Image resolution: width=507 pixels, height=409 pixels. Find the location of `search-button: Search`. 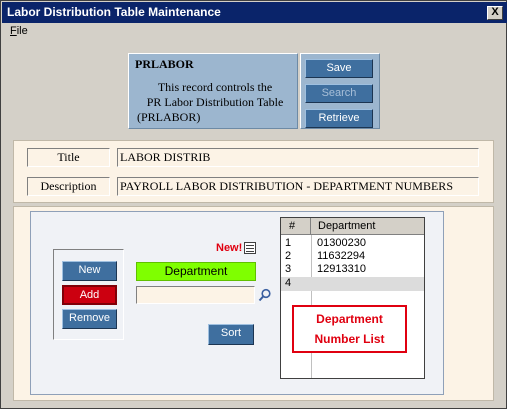

search-button: Search is located at coordinates (339, 93).